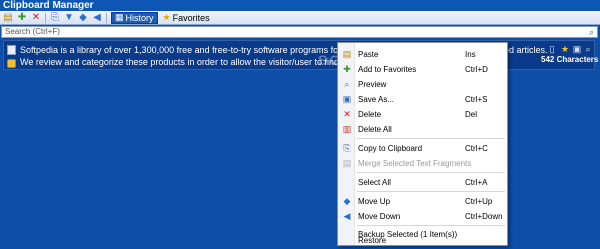 This screenshot has width=600, height=249. Describe the element at coordinates (423, 163) in the screenshot. I see `menu-item-merge-fragments: ▤ Merge Selected Text Fragments` at that location.